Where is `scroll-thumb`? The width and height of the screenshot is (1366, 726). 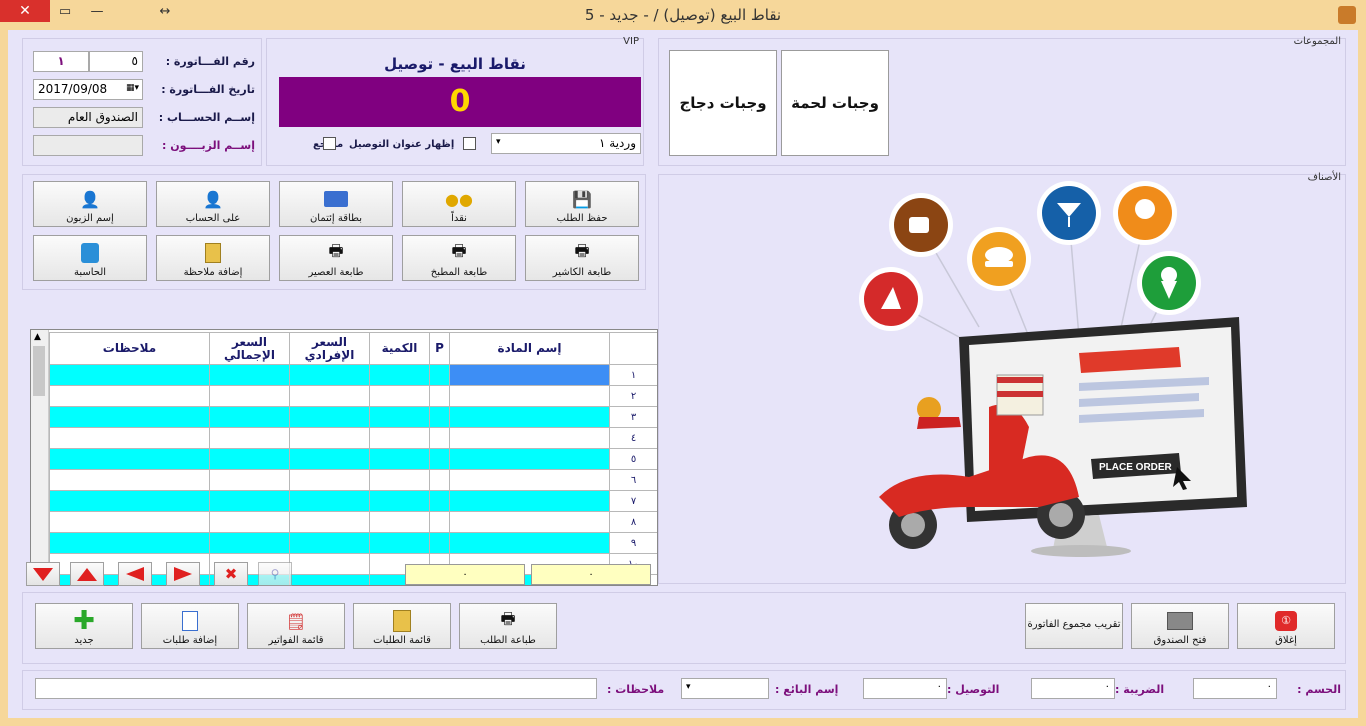
scroll-thumb is located at coordinates (39, 371).